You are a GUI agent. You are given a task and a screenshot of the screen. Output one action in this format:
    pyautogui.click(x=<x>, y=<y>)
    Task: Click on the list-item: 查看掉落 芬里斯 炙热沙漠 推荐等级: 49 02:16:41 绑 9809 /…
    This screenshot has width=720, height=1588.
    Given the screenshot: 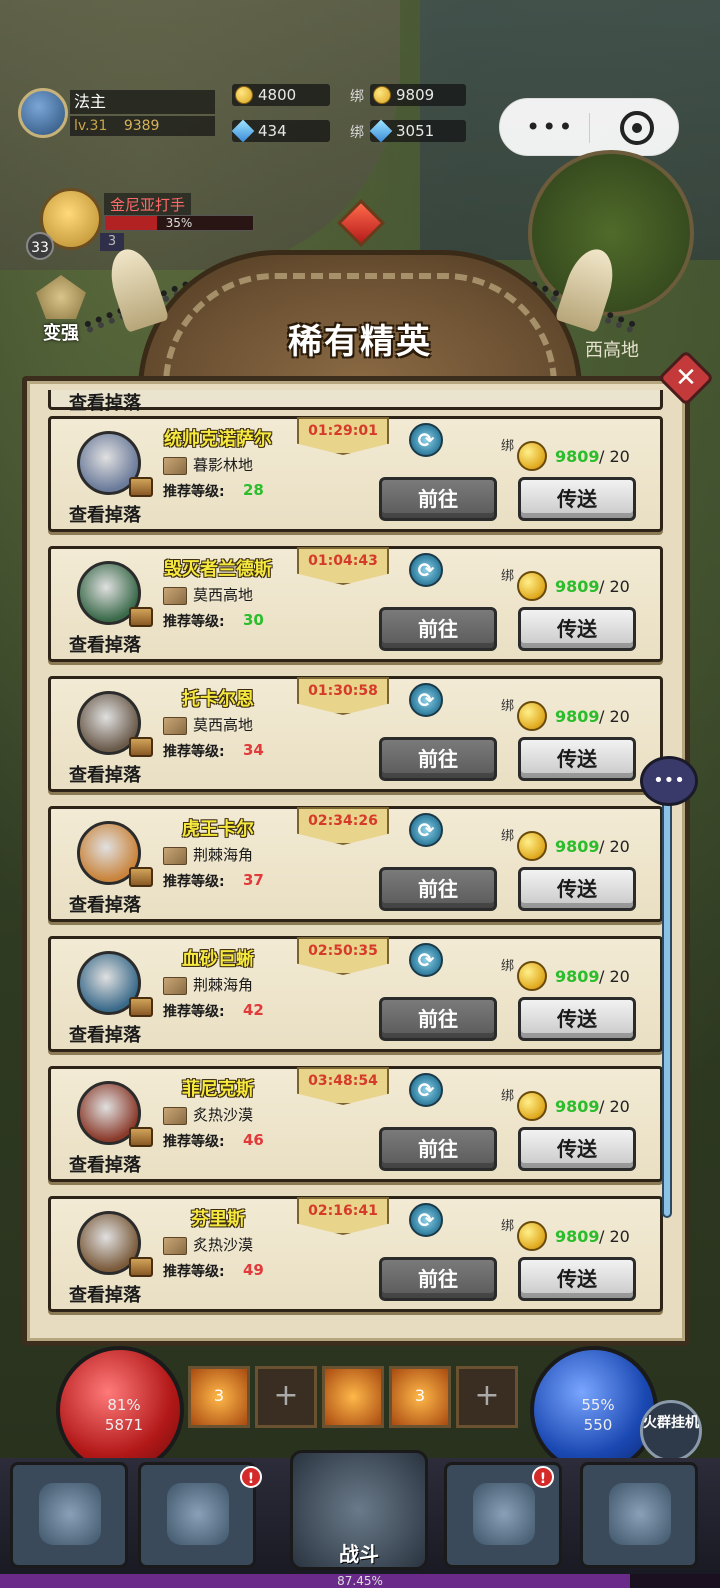 What is the action you would take?
    pyautogui.click(x=355, y=1254)
    